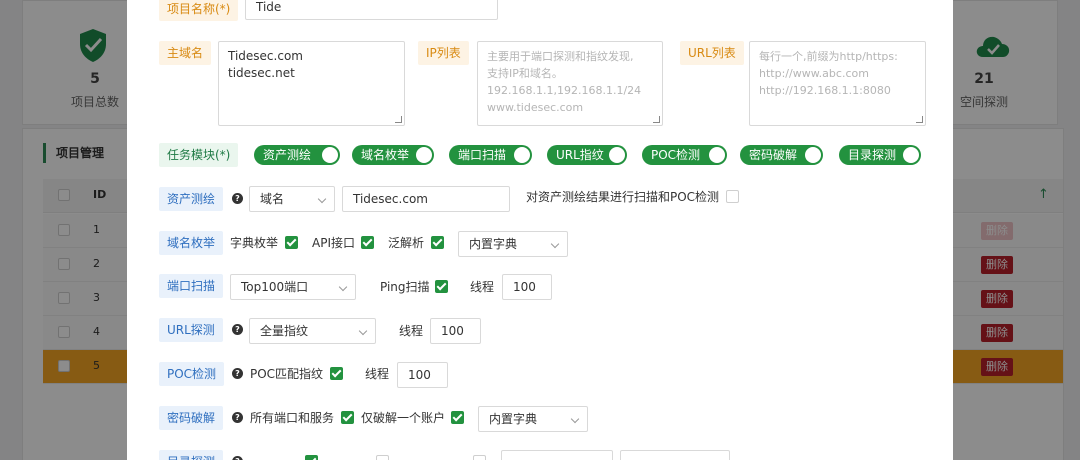  I want to click on url-list-placeholder: http://192.168.1.1:8080, so click(825, 90).